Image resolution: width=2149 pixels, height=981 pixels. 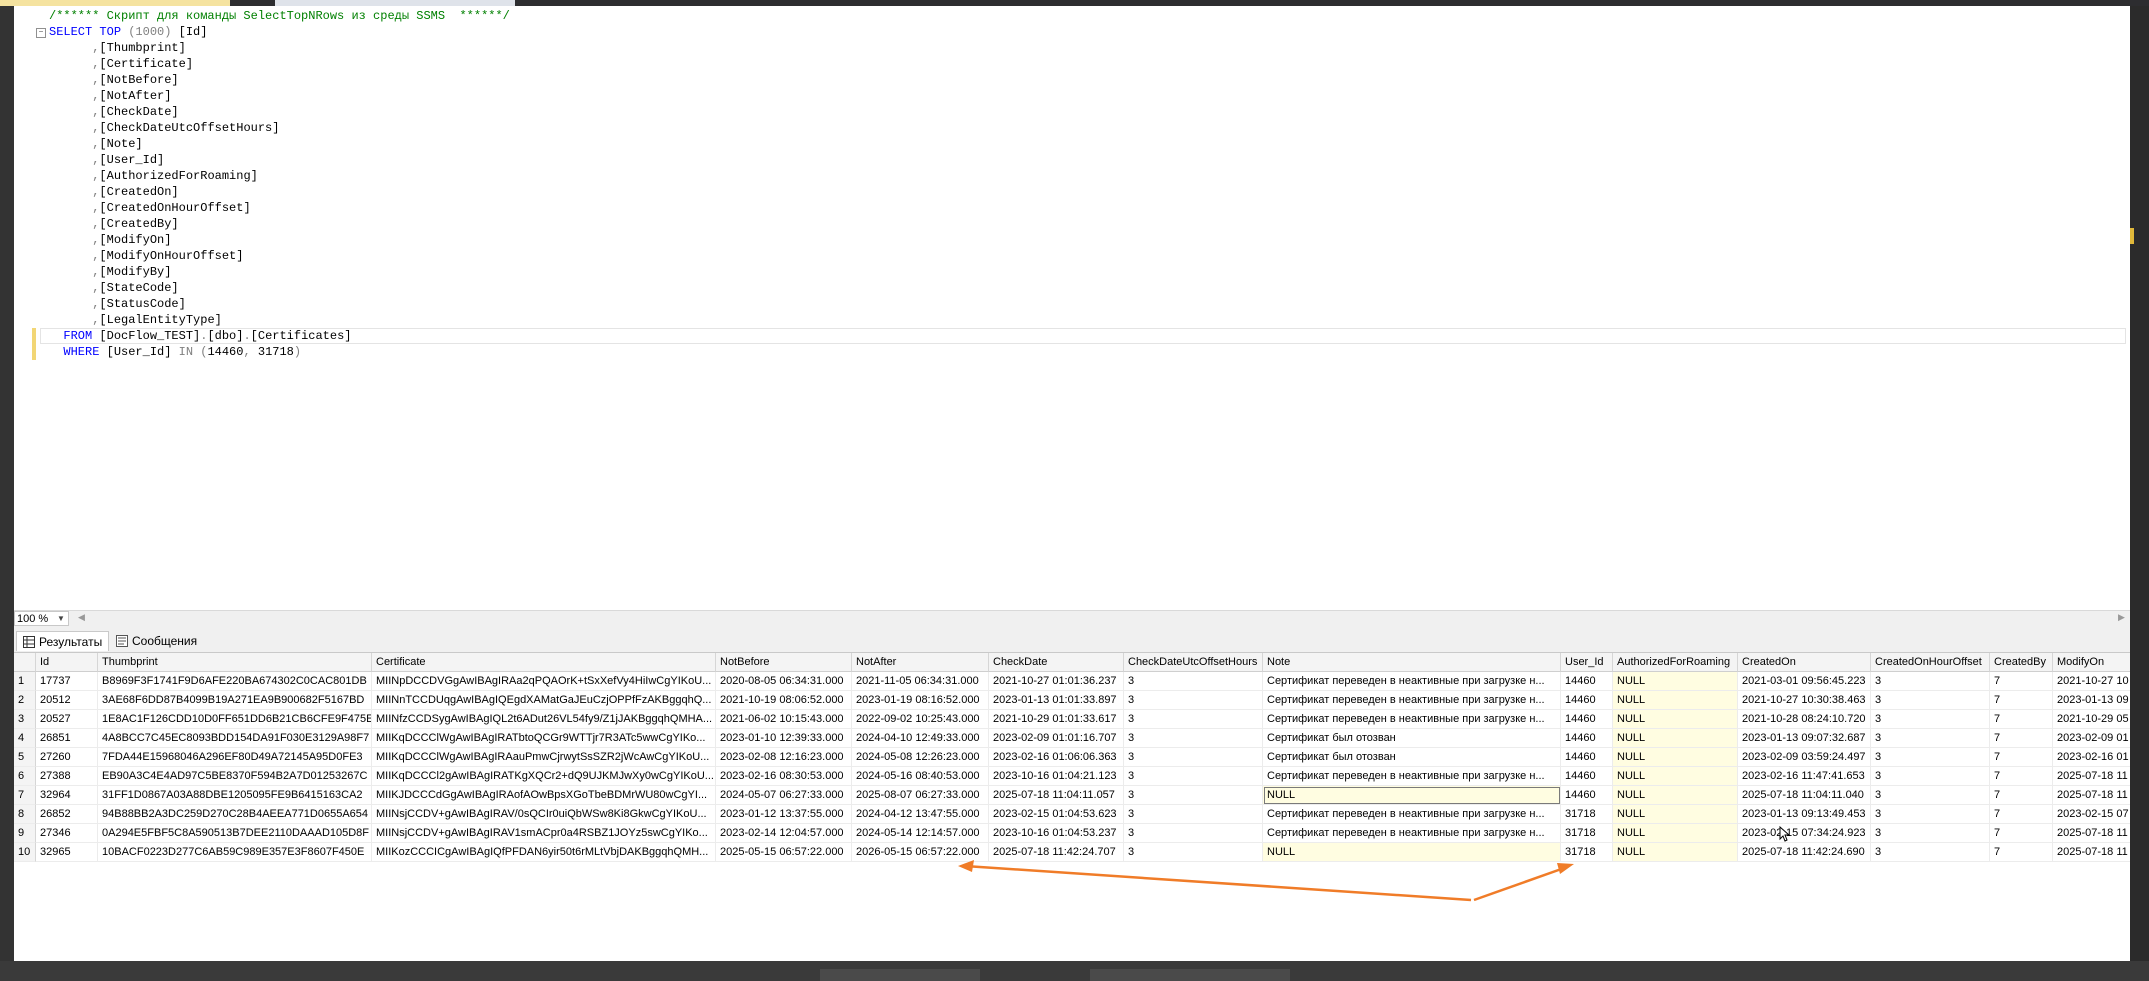 I want to click on arrow-head-right, so click(x=1565, y=868).